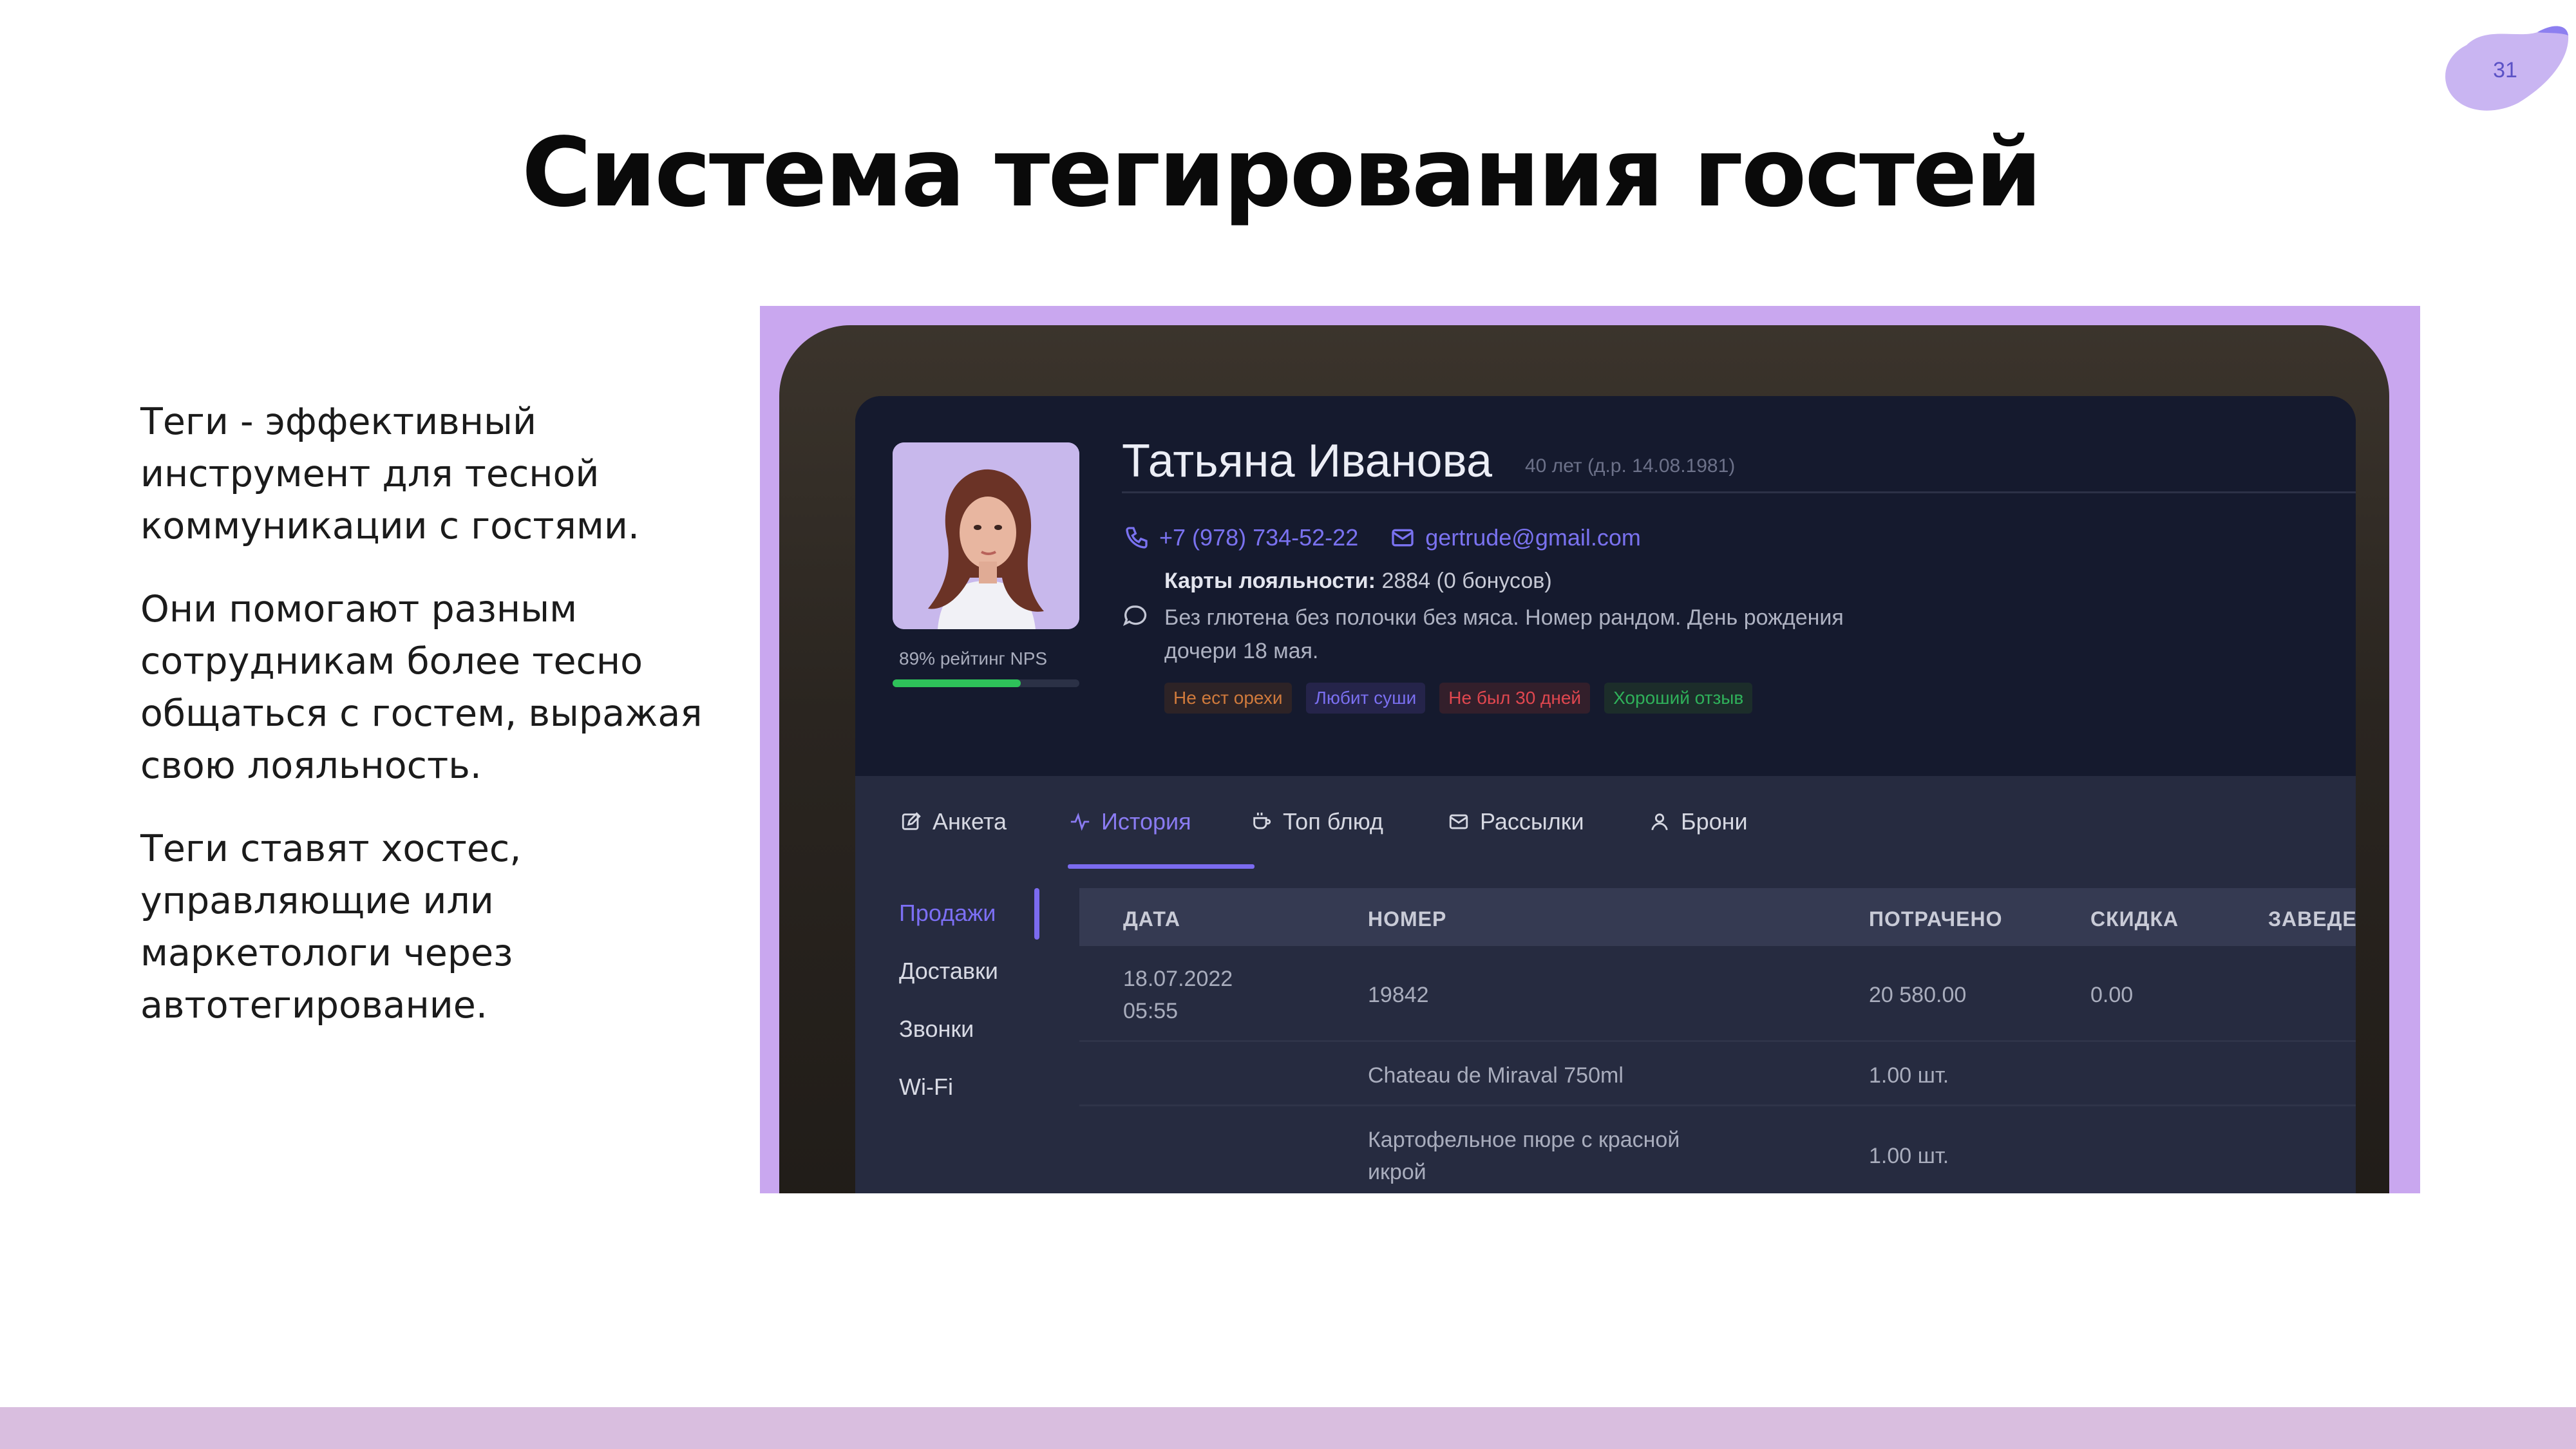  Describe the element at coordinates (1151, 1011) in the screenshot. I see `cell-time: 05:55` at that location.